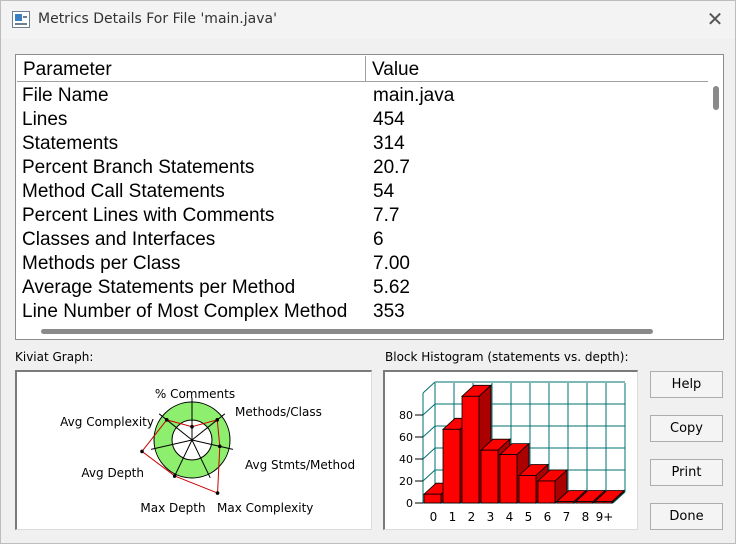 The image size is (736, 544). What do you see at coordinates (567, 517) in the screenshot?
I see `x-tick-label: 7` at bounding box center [567, 517].